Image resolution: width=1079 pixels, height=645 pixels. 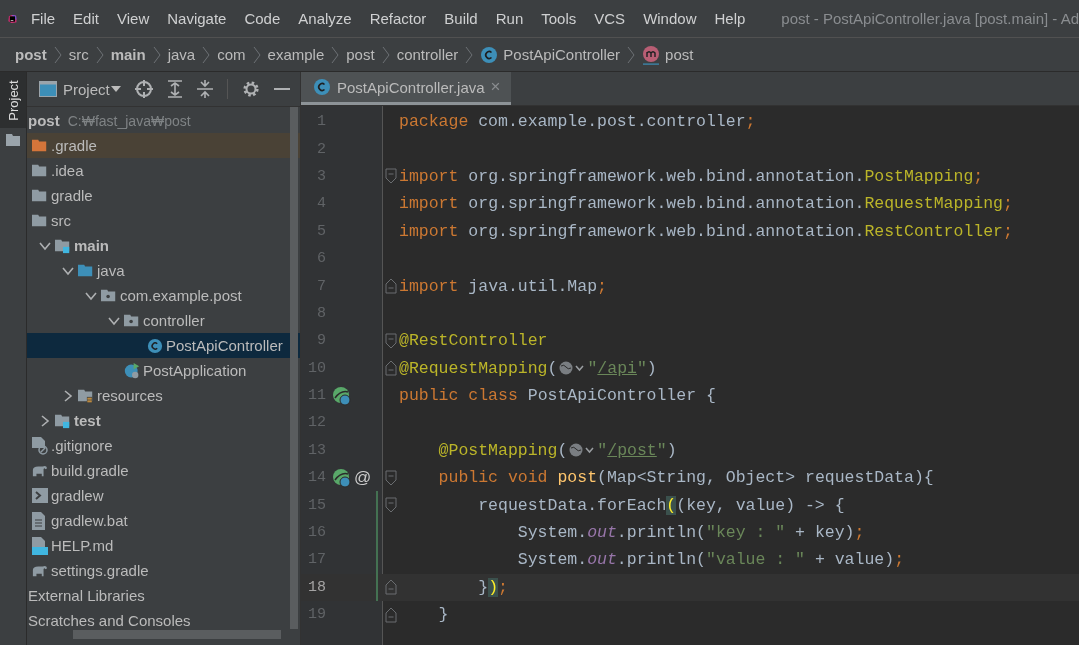 What do you see at coordinates (651, 54) in the screenshot?
I see `method-icon` at bounding box center [651, 54].